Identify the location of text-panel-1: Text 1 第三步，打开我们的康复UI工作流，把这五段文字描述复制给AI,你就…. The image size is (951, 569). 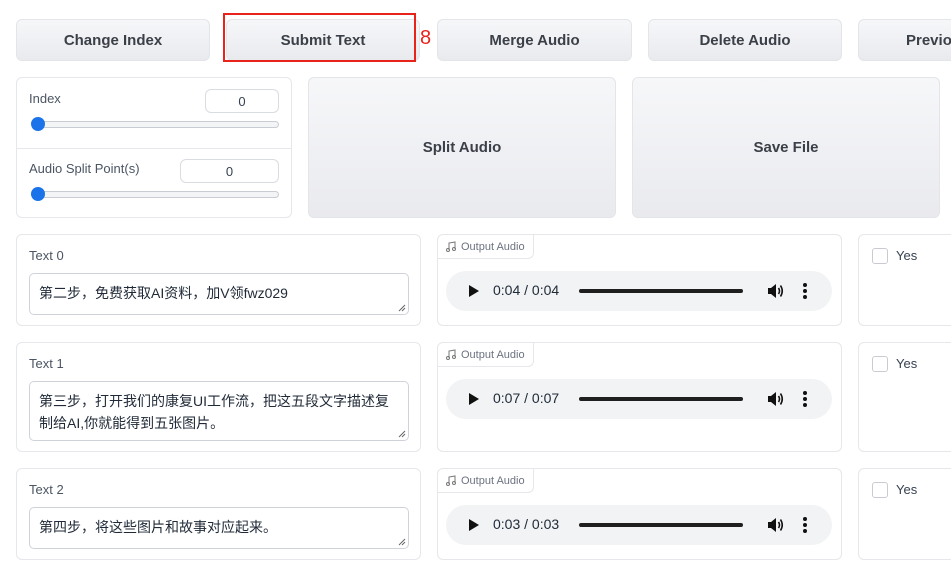
(218, 397).